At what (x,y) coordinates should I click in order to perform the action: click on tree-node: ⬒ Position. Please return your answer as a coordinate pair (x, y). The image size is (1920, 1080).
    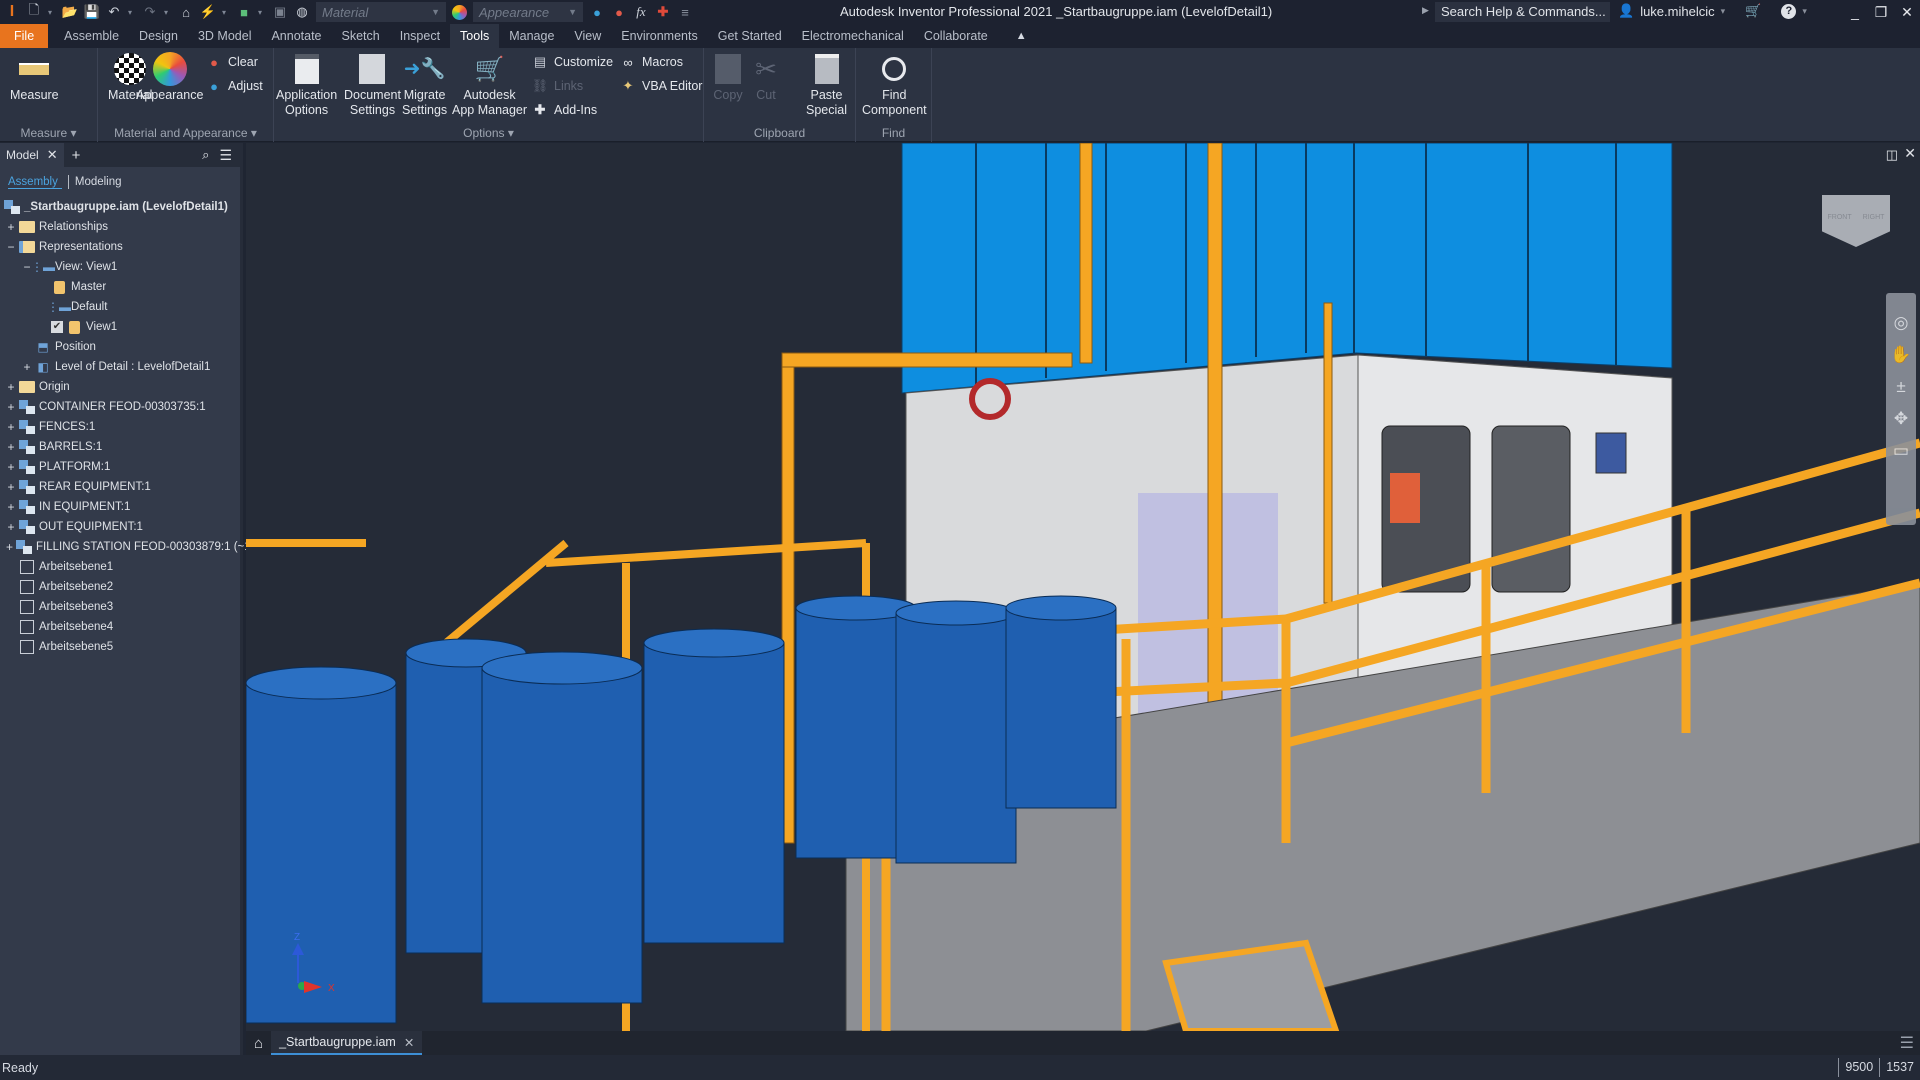
    Looking at the image, I should click on (120, 347).